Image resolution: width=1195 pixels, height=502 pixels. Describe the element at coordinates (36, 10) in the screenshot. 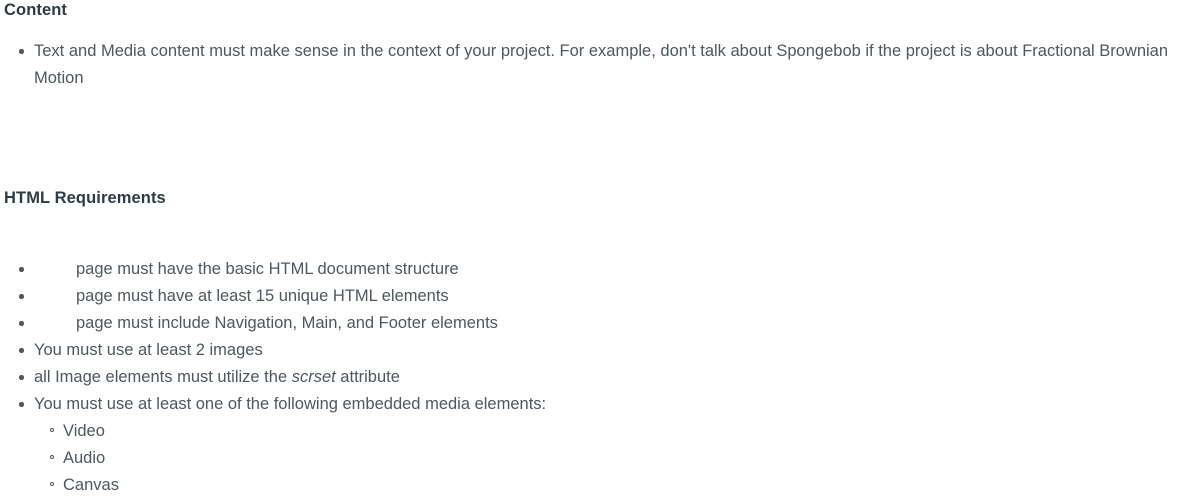

I see `page-title-content: Content` at that location.